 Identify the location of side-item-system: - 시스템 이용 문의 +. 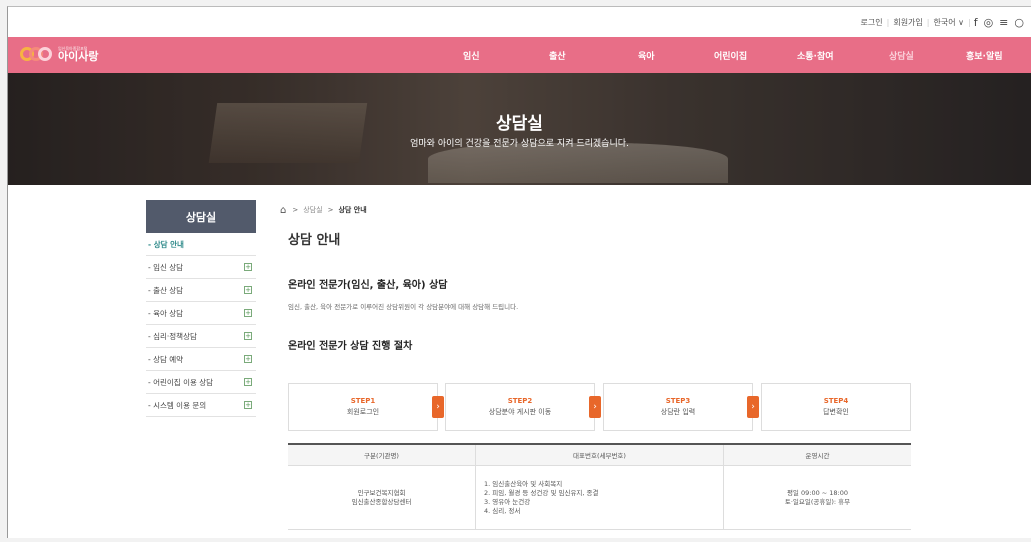
(201, 405).